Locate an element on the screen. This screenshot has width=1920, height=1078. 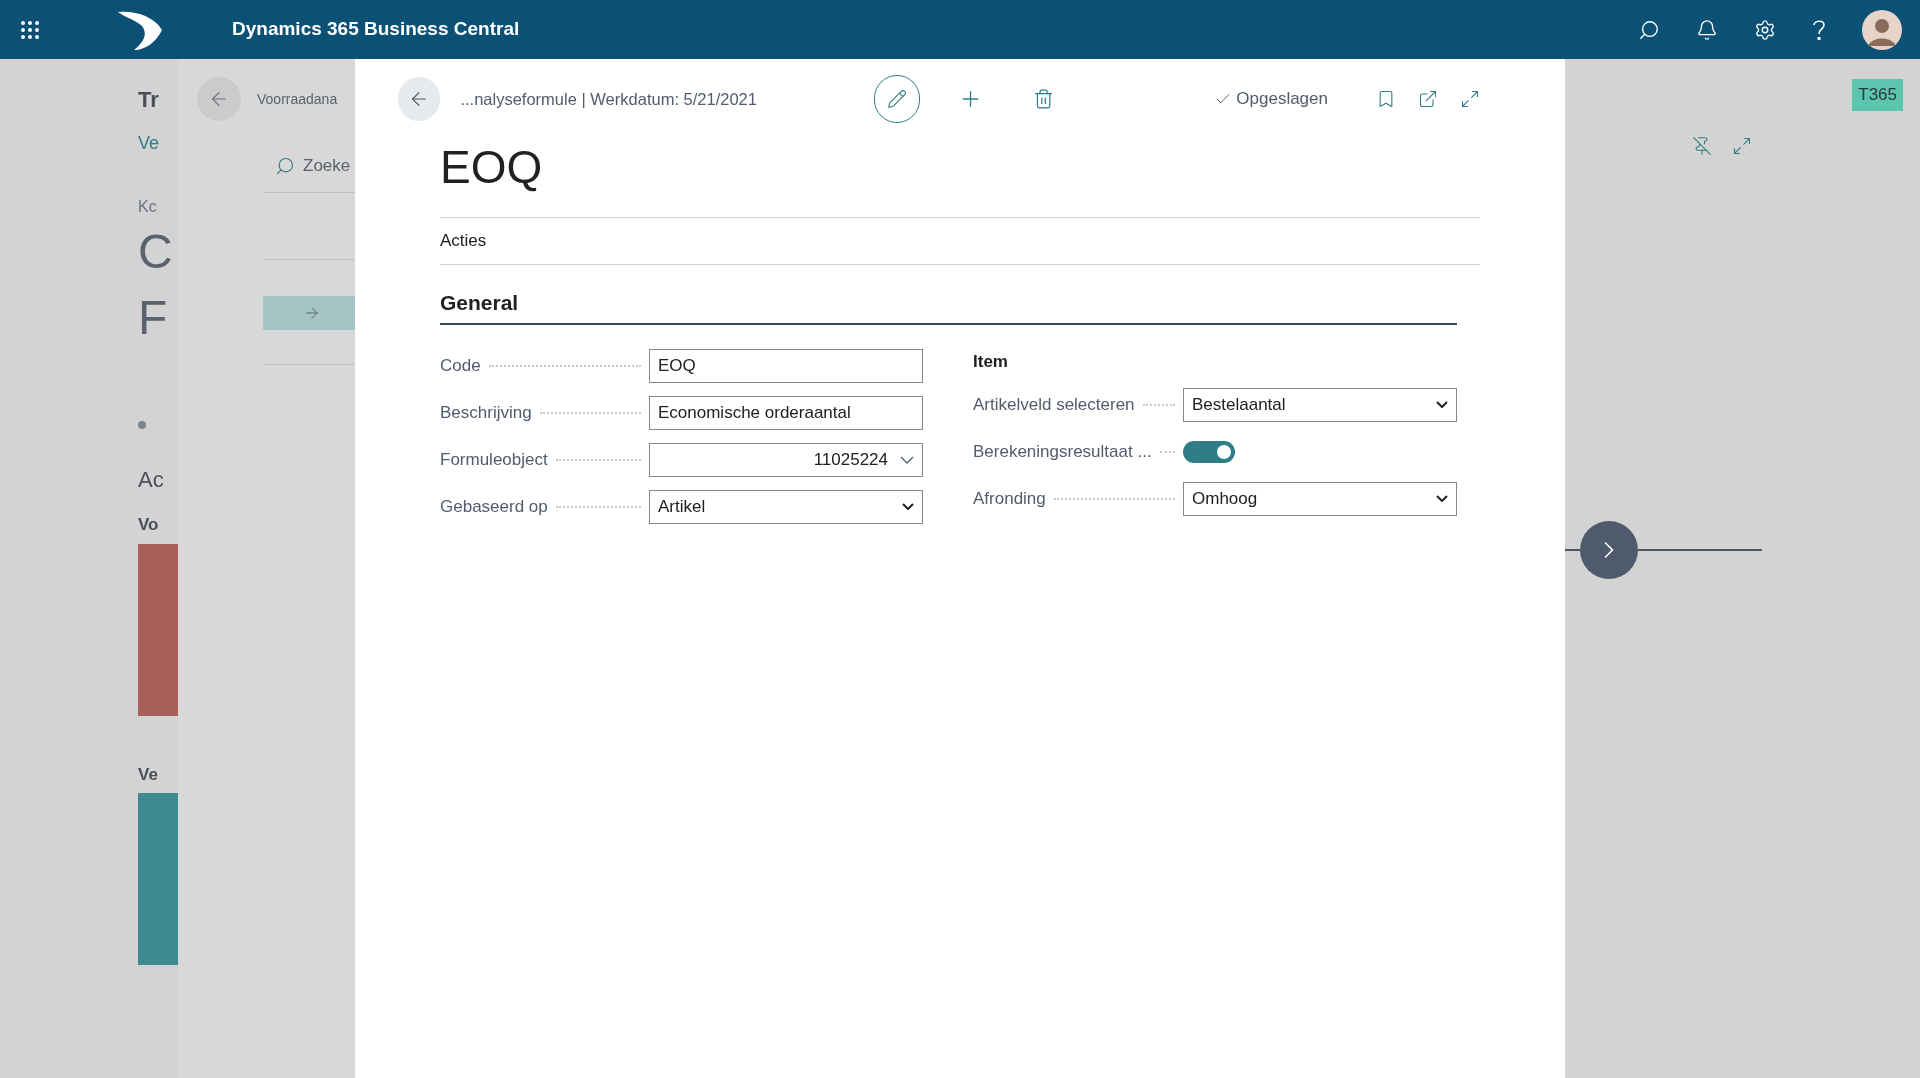
headline-text: F is located at coordinates (153, 318).